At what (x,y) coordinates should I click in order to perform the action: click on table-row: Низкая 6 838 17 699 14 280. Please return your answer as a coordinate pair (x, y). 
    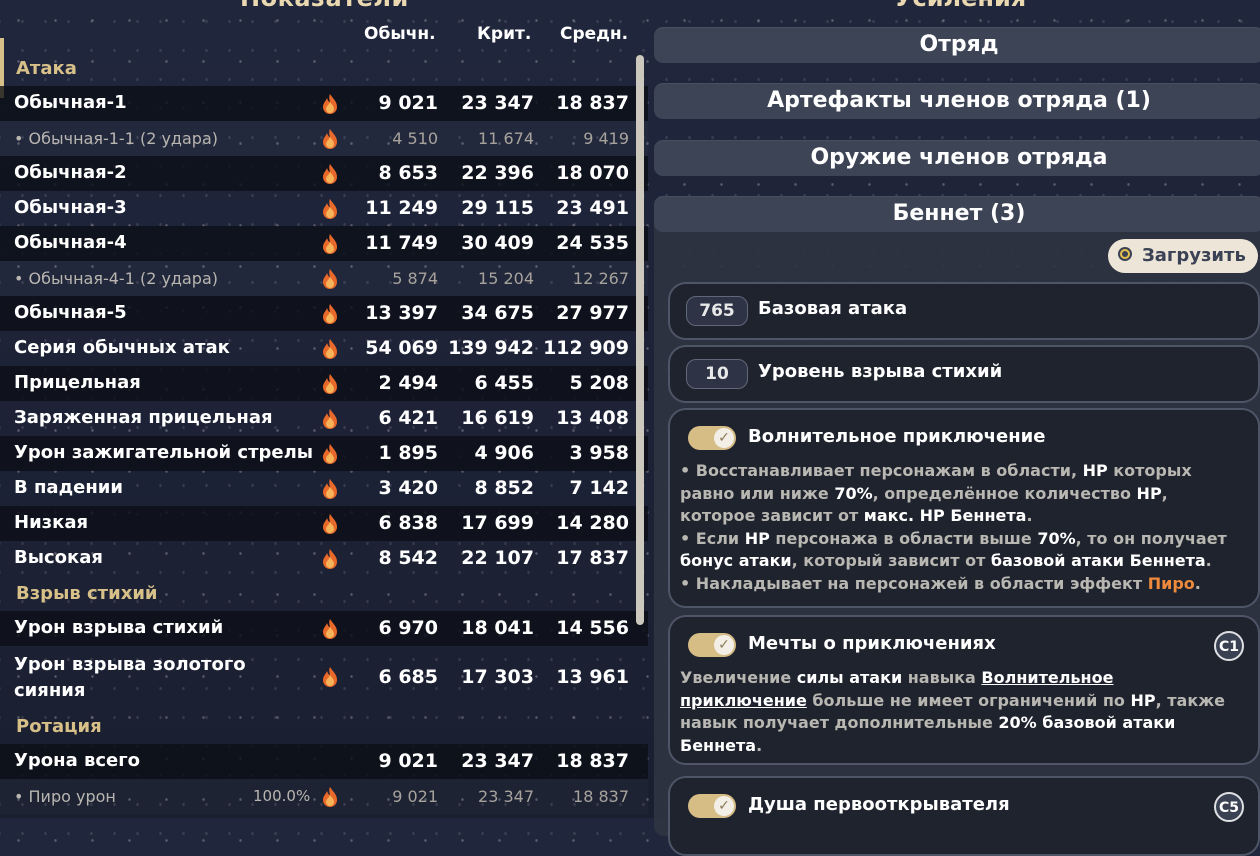
    Looking at the image, I should click on (324, 523).